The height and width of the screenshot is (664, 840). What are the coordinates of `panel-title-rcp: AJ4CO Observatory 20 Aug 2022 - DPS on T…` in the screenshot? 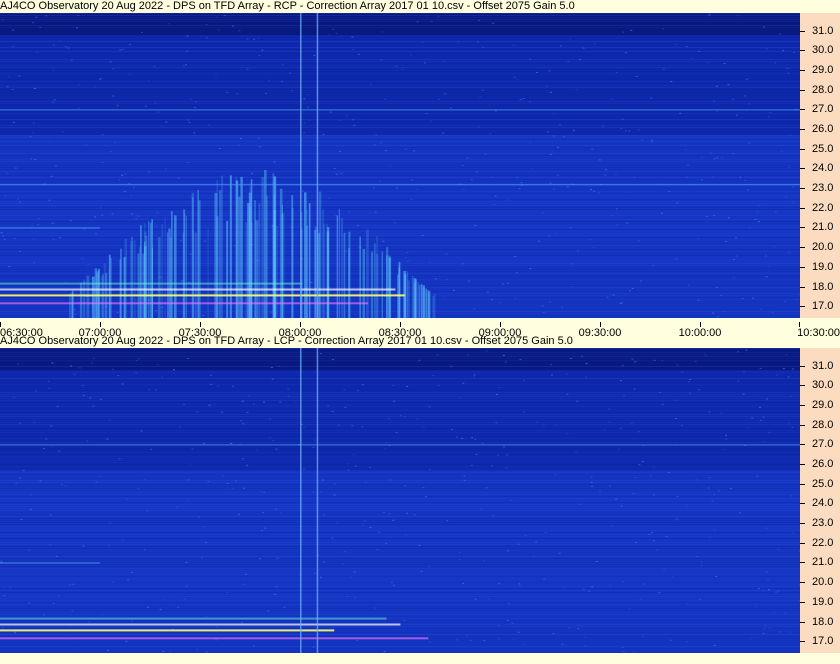 It's located at (287, 6).